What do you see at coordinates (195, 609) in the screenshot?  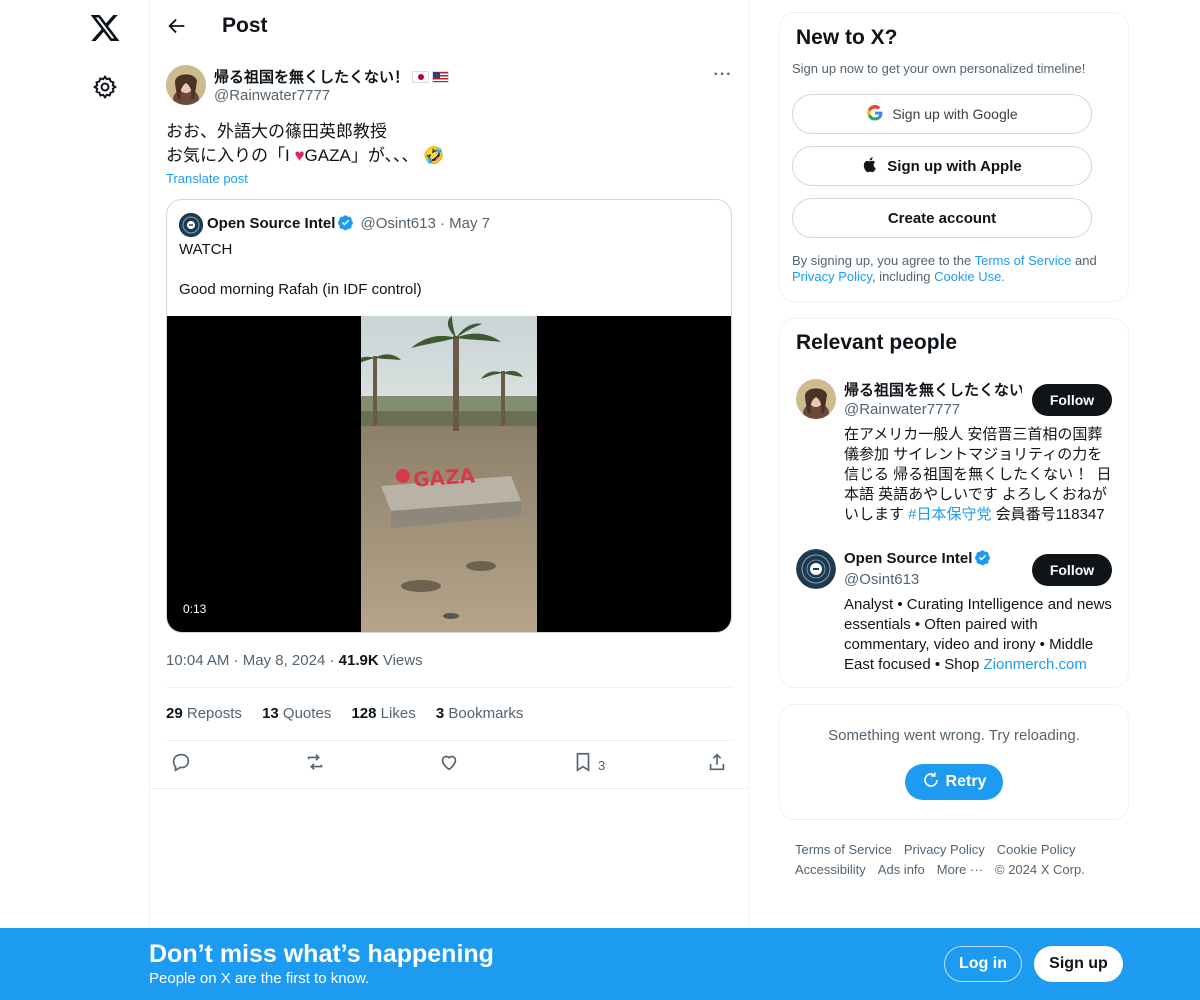 I see `video-duration: 0:13` at bounding box center [195, 609].